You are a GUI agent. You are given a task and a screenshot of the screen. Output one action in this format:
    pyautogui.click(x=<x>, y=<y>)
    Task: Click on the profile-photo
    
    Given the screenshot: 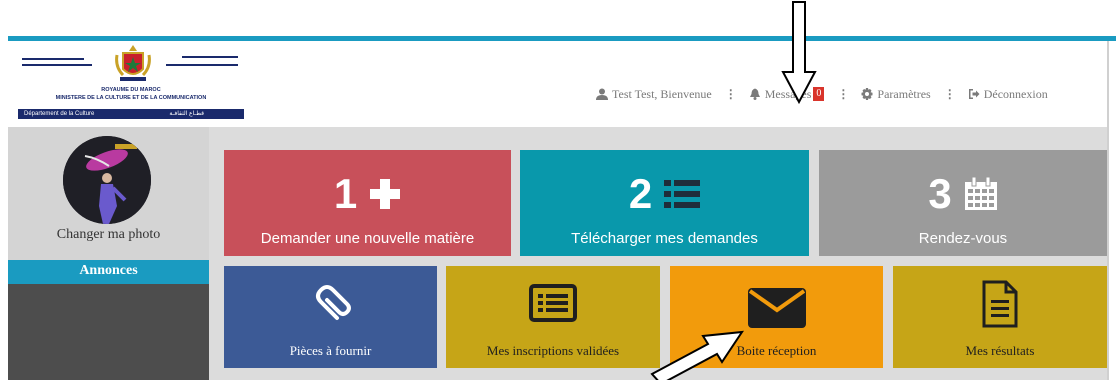 What is the action you would take?
    pyautogui.click(x=107, y=180)
    